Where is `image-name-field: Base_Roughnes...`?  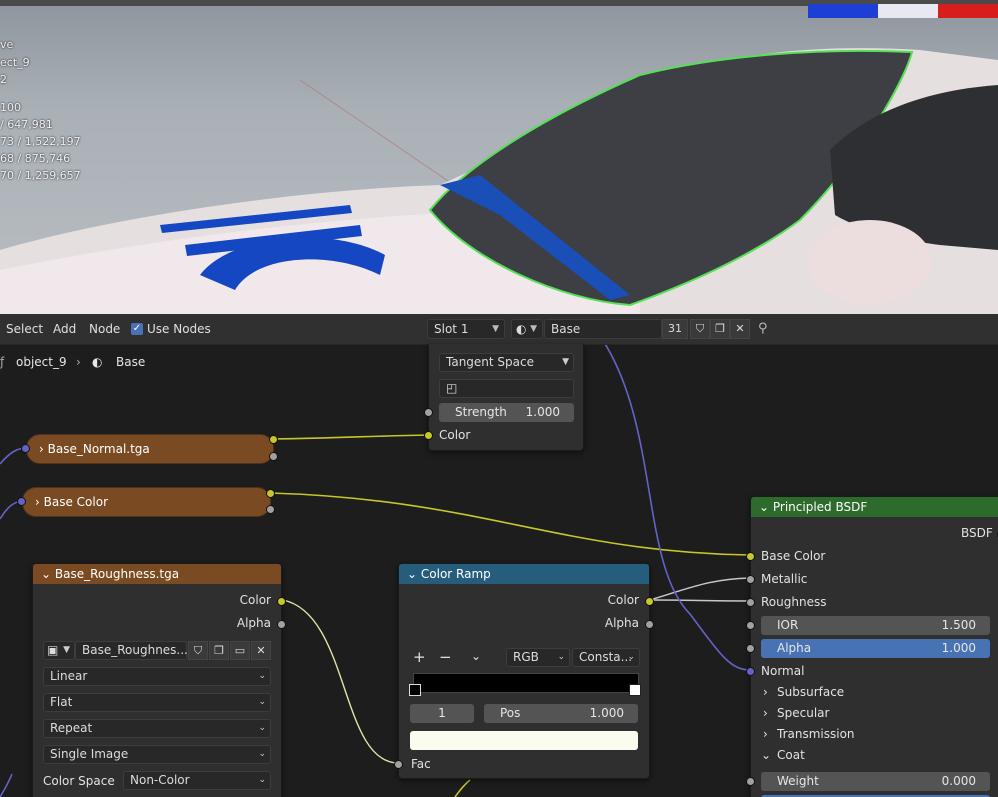
image-name-field: Base_Roughnes... is located at coordinates (131, 650).